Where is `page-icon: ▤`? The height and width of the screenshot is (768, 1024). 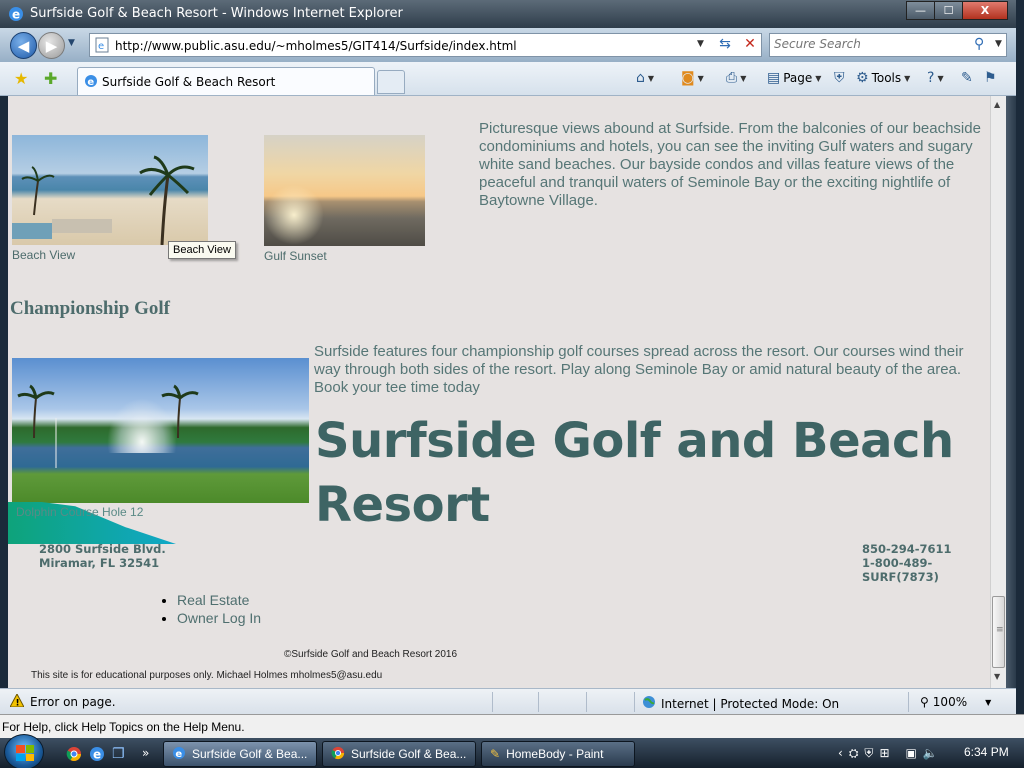
page-icon: ▤ is located at coordinates (774, 78).